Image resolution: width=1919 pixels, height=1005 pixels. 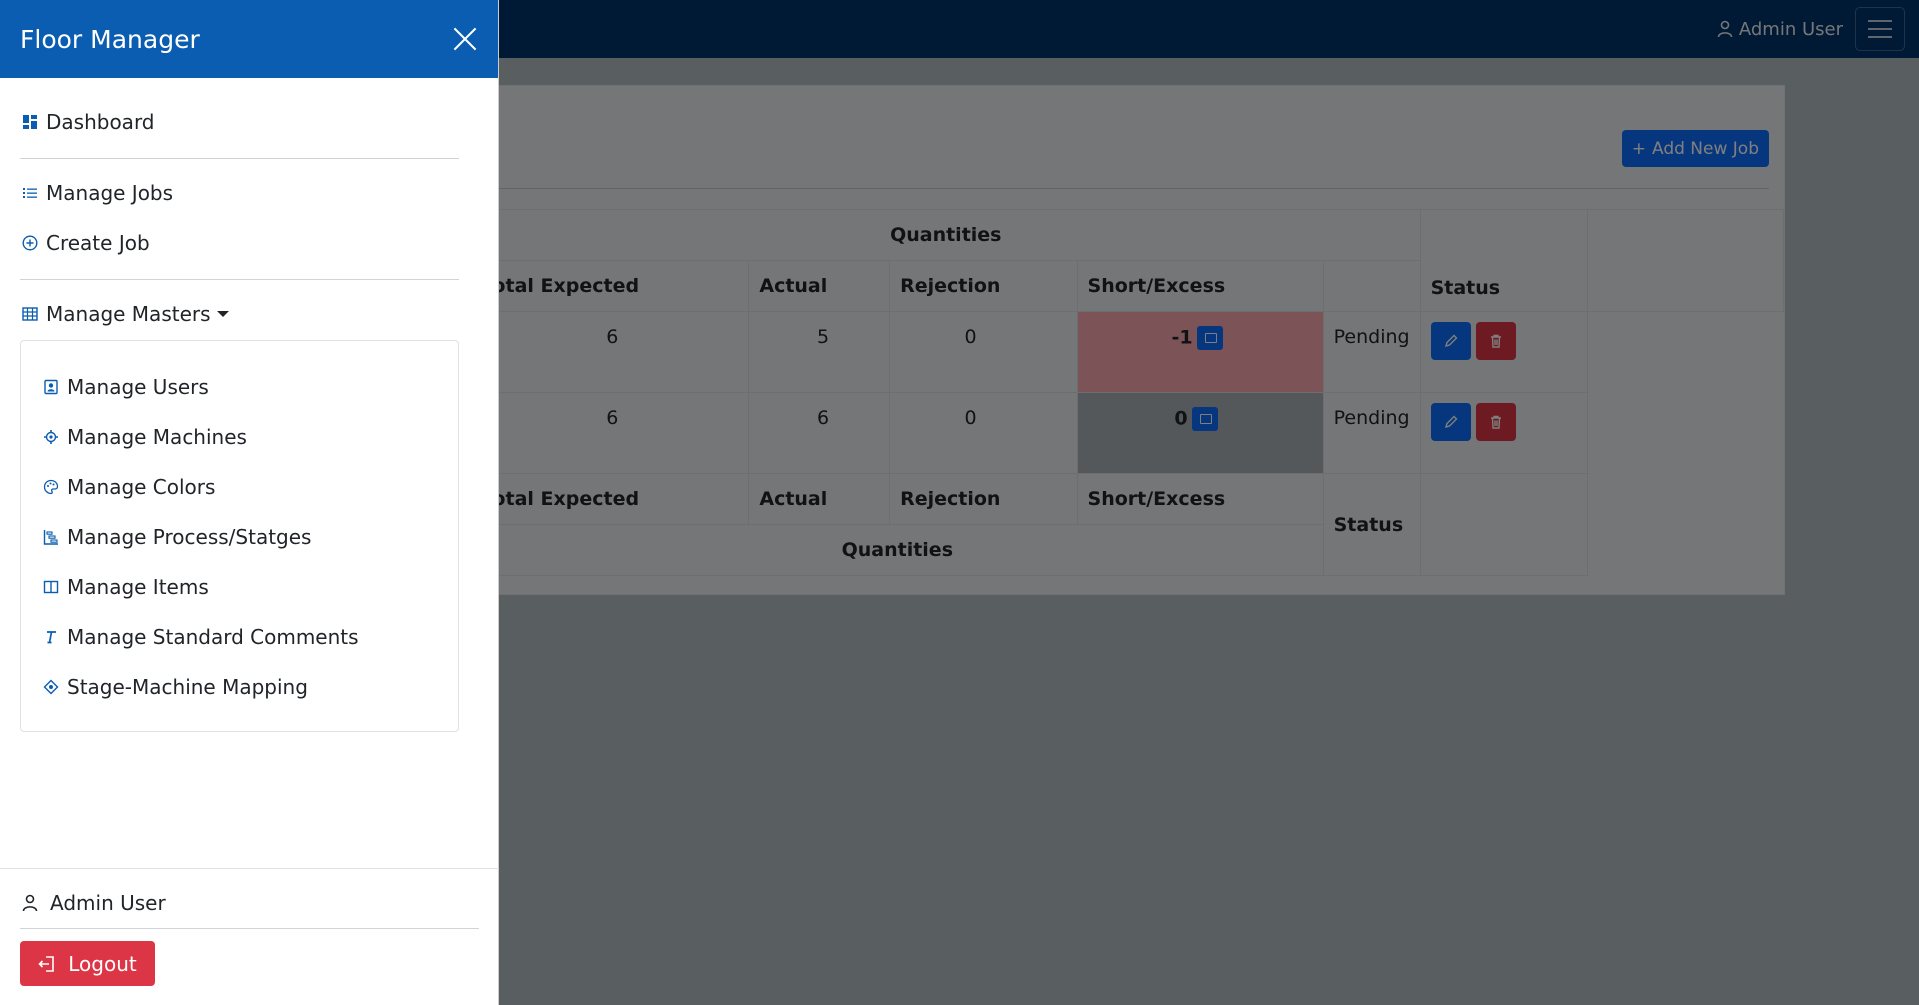 What do you see at coordinates (108, 903) in the screenshot?
I see `footer-user-label: Admin User` at bounding box center [108, 903].